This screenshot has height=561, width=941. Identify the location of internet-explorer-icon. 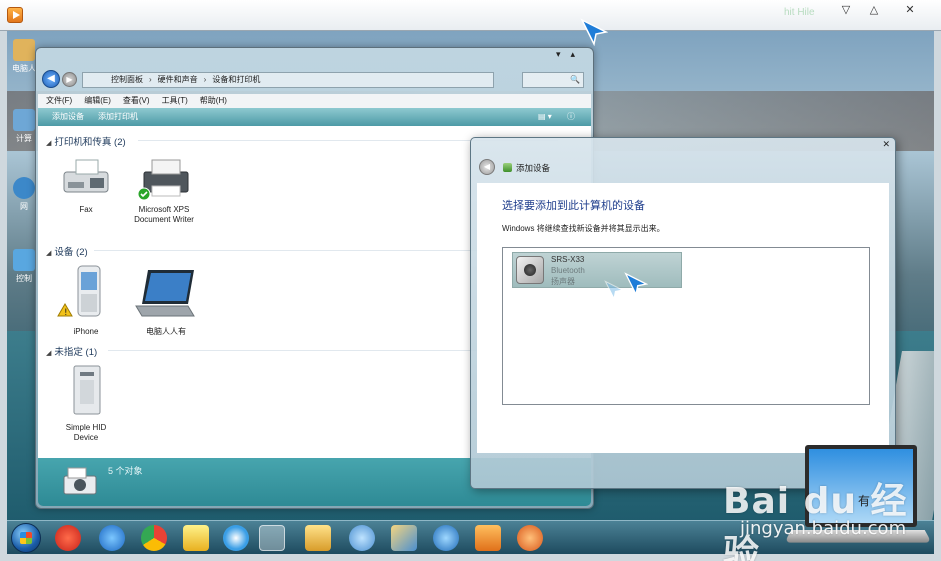
(112, 538).